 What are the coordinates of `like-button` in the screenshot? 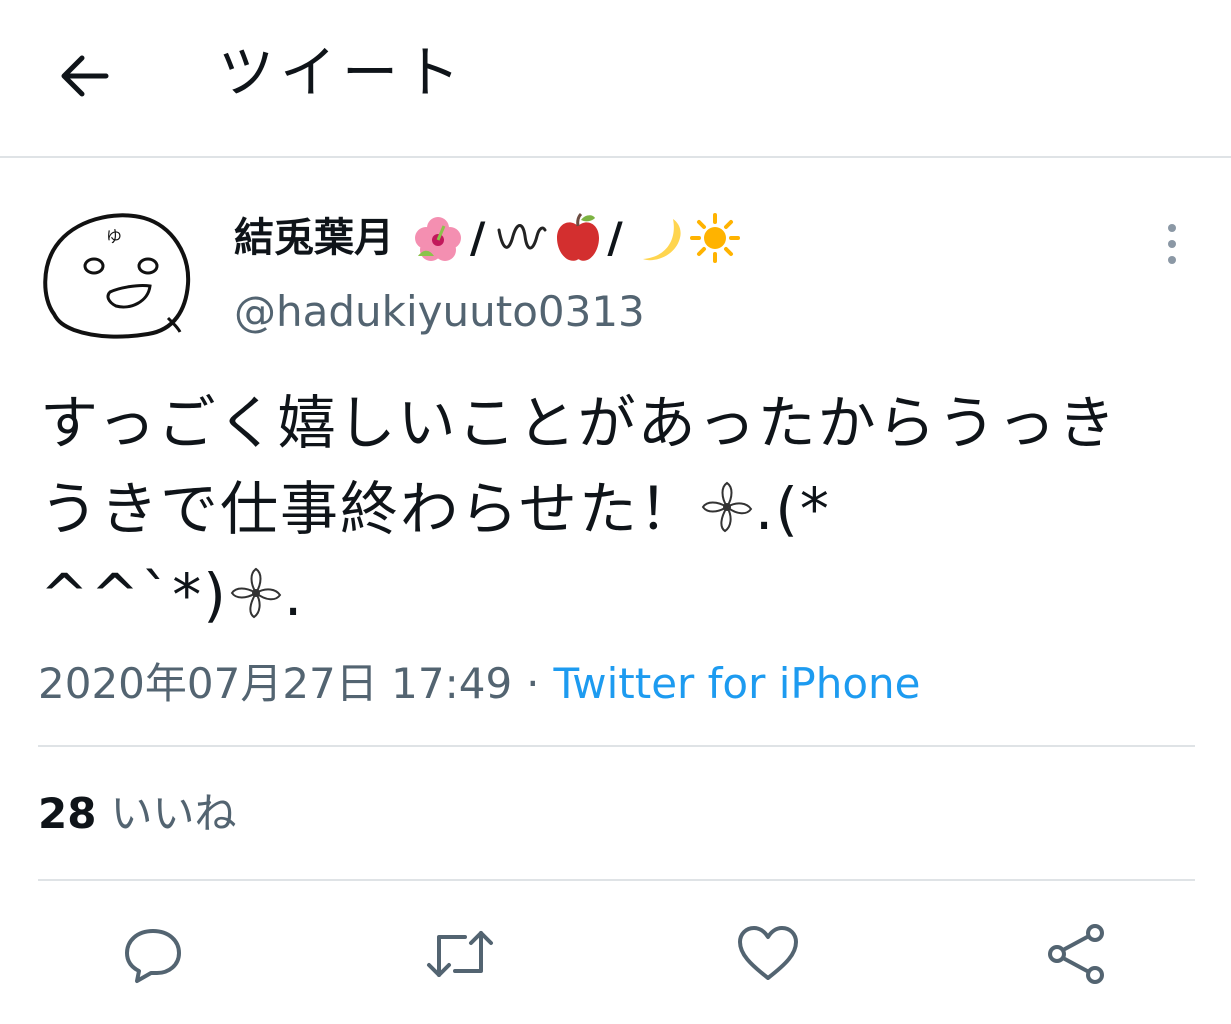 It's located at (768, 954).